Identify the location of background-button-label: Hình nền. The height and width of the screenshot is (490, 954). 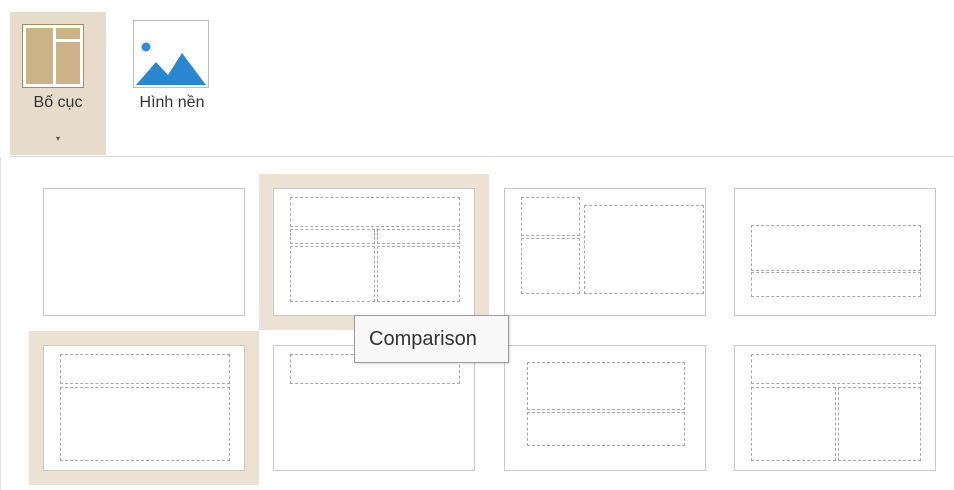
(172, 102).